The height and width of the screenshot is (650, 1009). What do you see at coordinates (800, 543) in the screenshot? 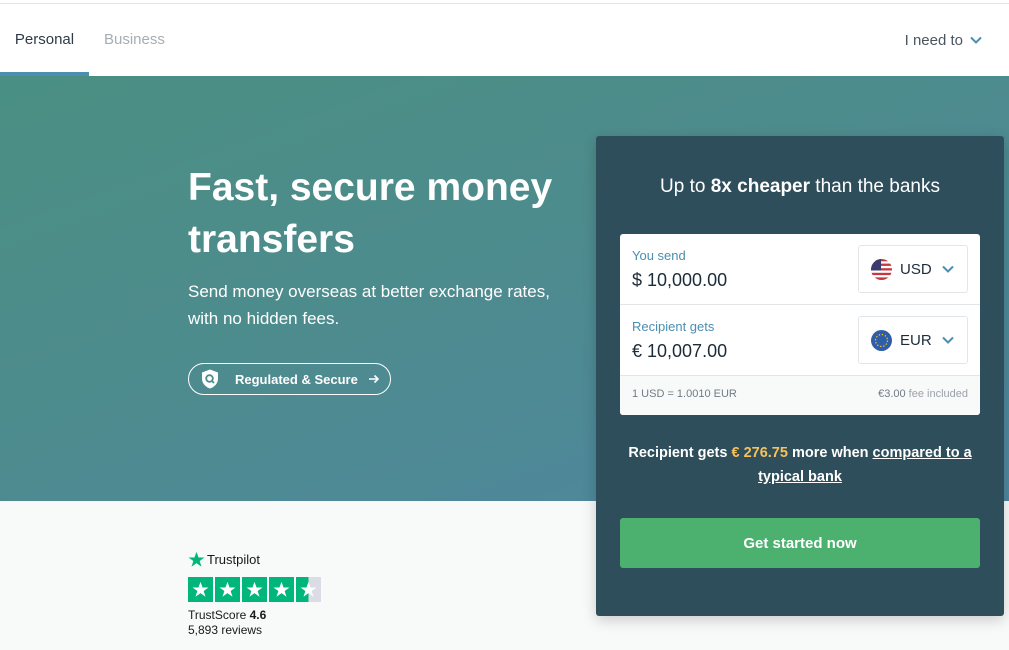
I see `get-started-button: Get started now` at bounding box center [800, 543].